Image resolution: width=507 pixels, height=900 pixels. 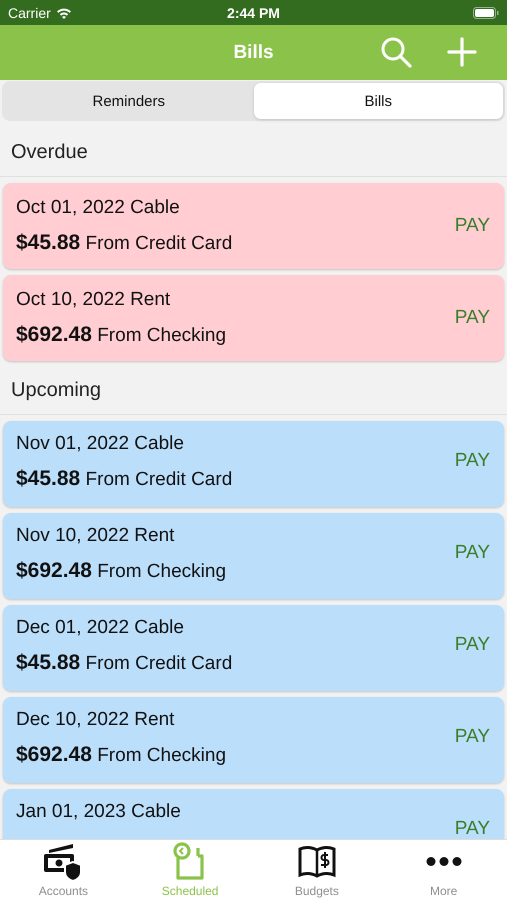 I want to click on bill-card: Nov 10, 2022 Rent $692.48 From Checking PAY, so click(x=253, y=556).